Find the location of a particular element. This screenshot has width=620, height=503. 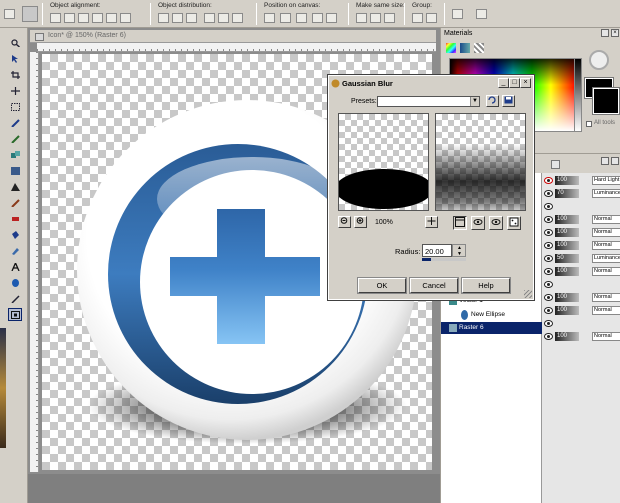

align-bottom-icon is located at coordinates (69, 18).